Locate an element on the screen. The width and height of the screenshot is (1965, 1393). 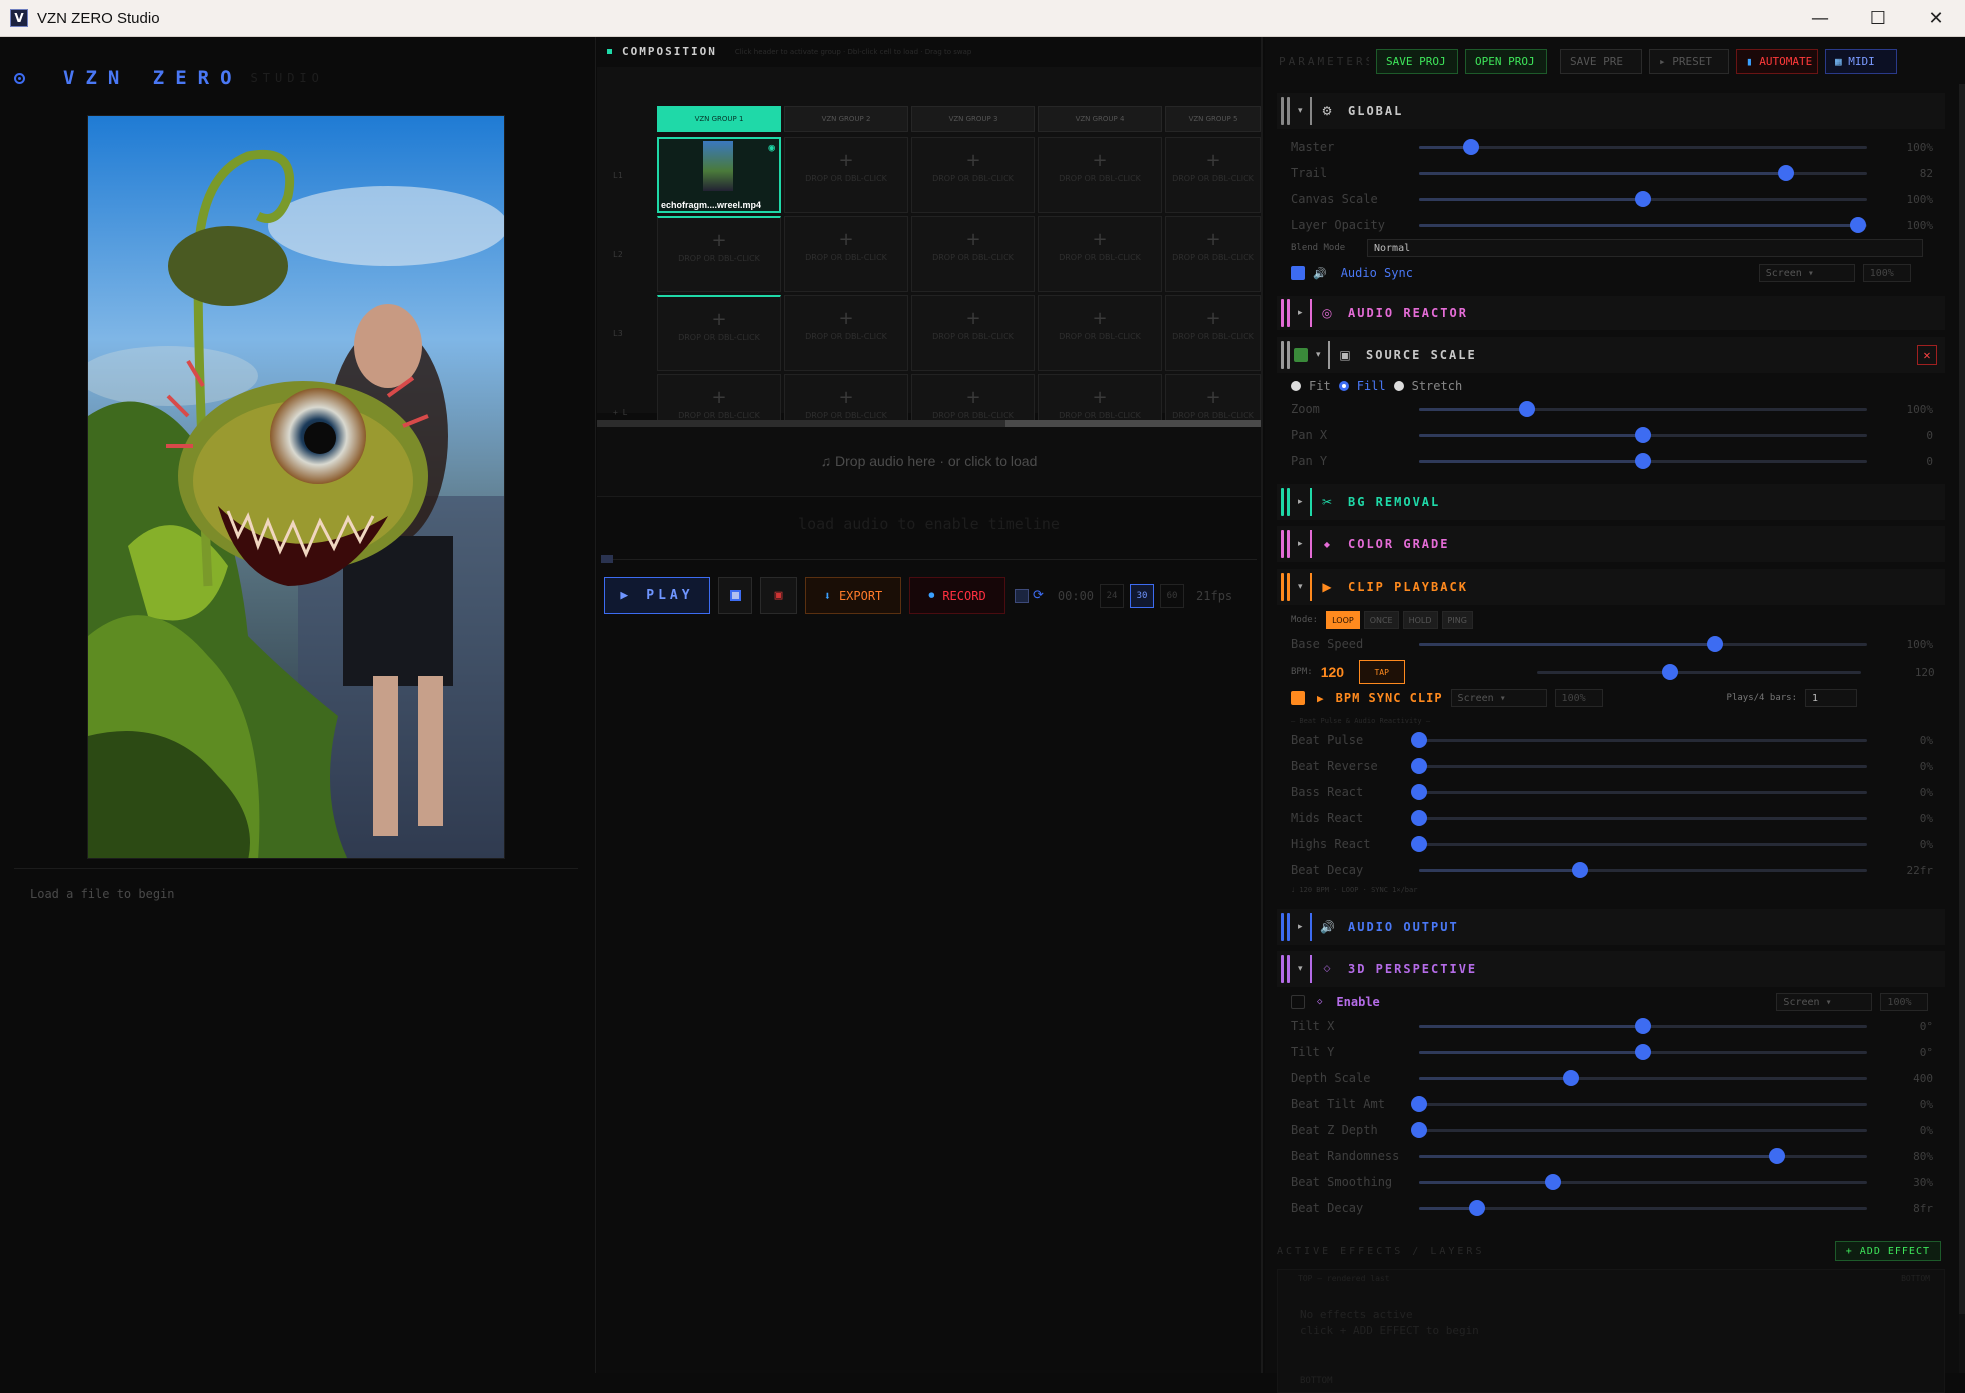
mode-hold-button: HOLD is located at coordinates (1420, 620).